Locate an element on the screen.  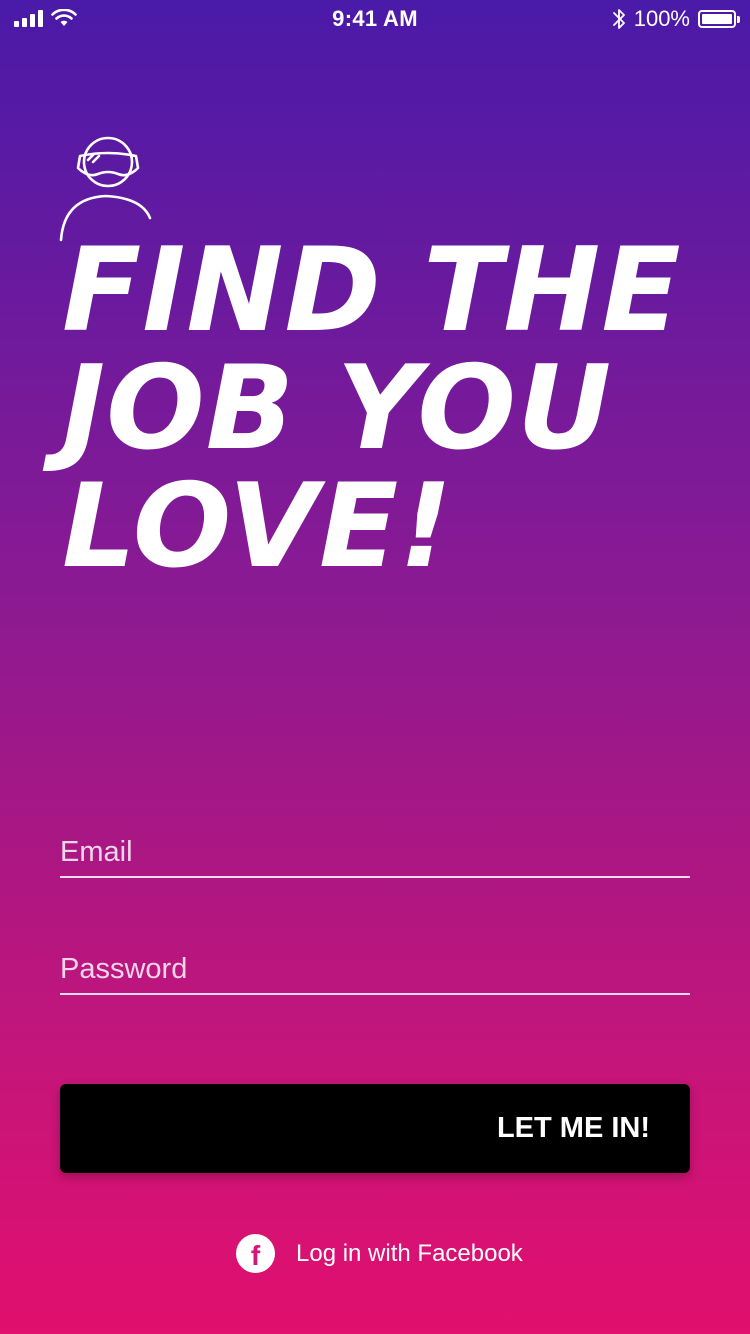
password-field is located at coordinates (375, 969).